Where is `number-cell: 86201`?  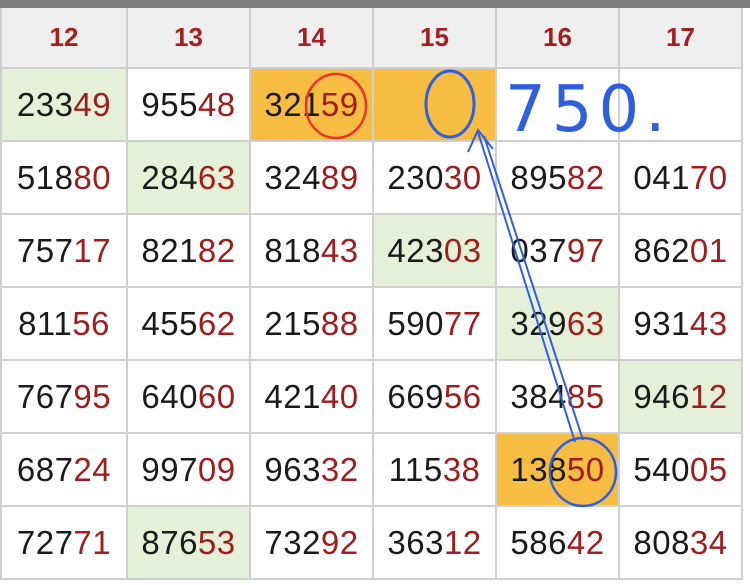 number-cell: 86201 is located at coordinates (681, 251).